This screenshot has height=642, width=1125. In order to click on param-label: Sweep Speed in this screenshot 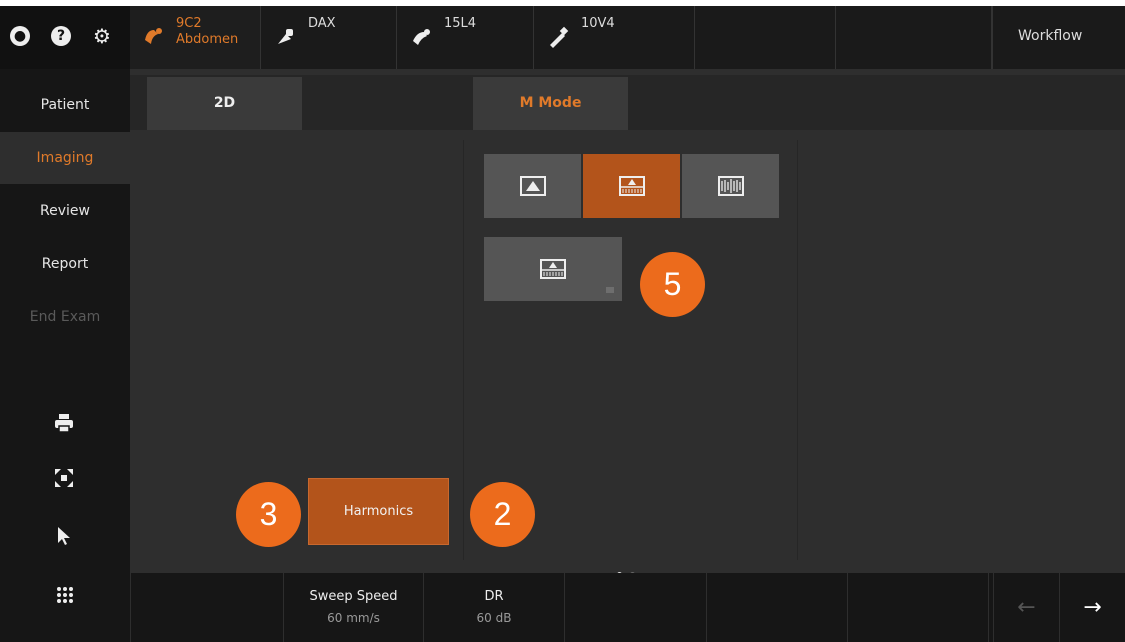, I will do `click(353, 596)`.